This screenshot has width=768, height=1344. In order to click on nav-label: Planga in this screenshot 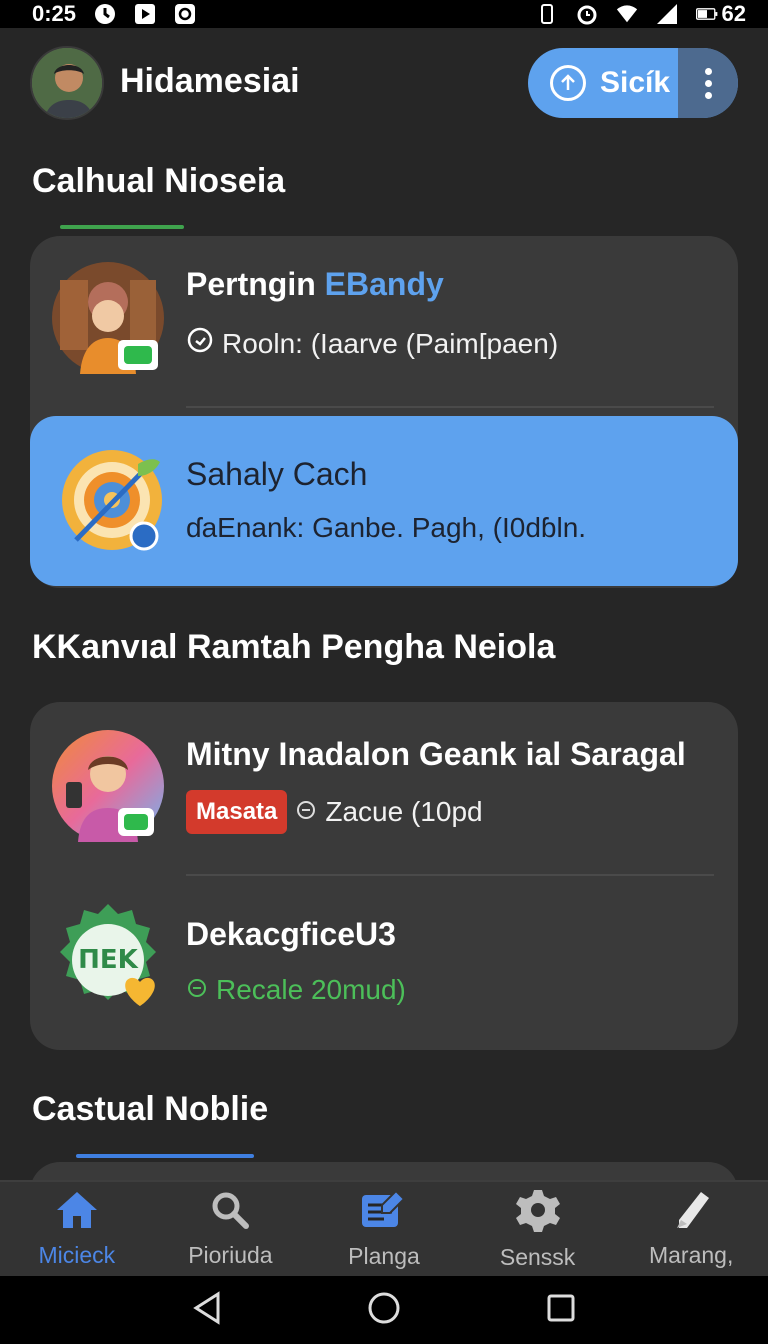, I will do `click(384, 1255)`.